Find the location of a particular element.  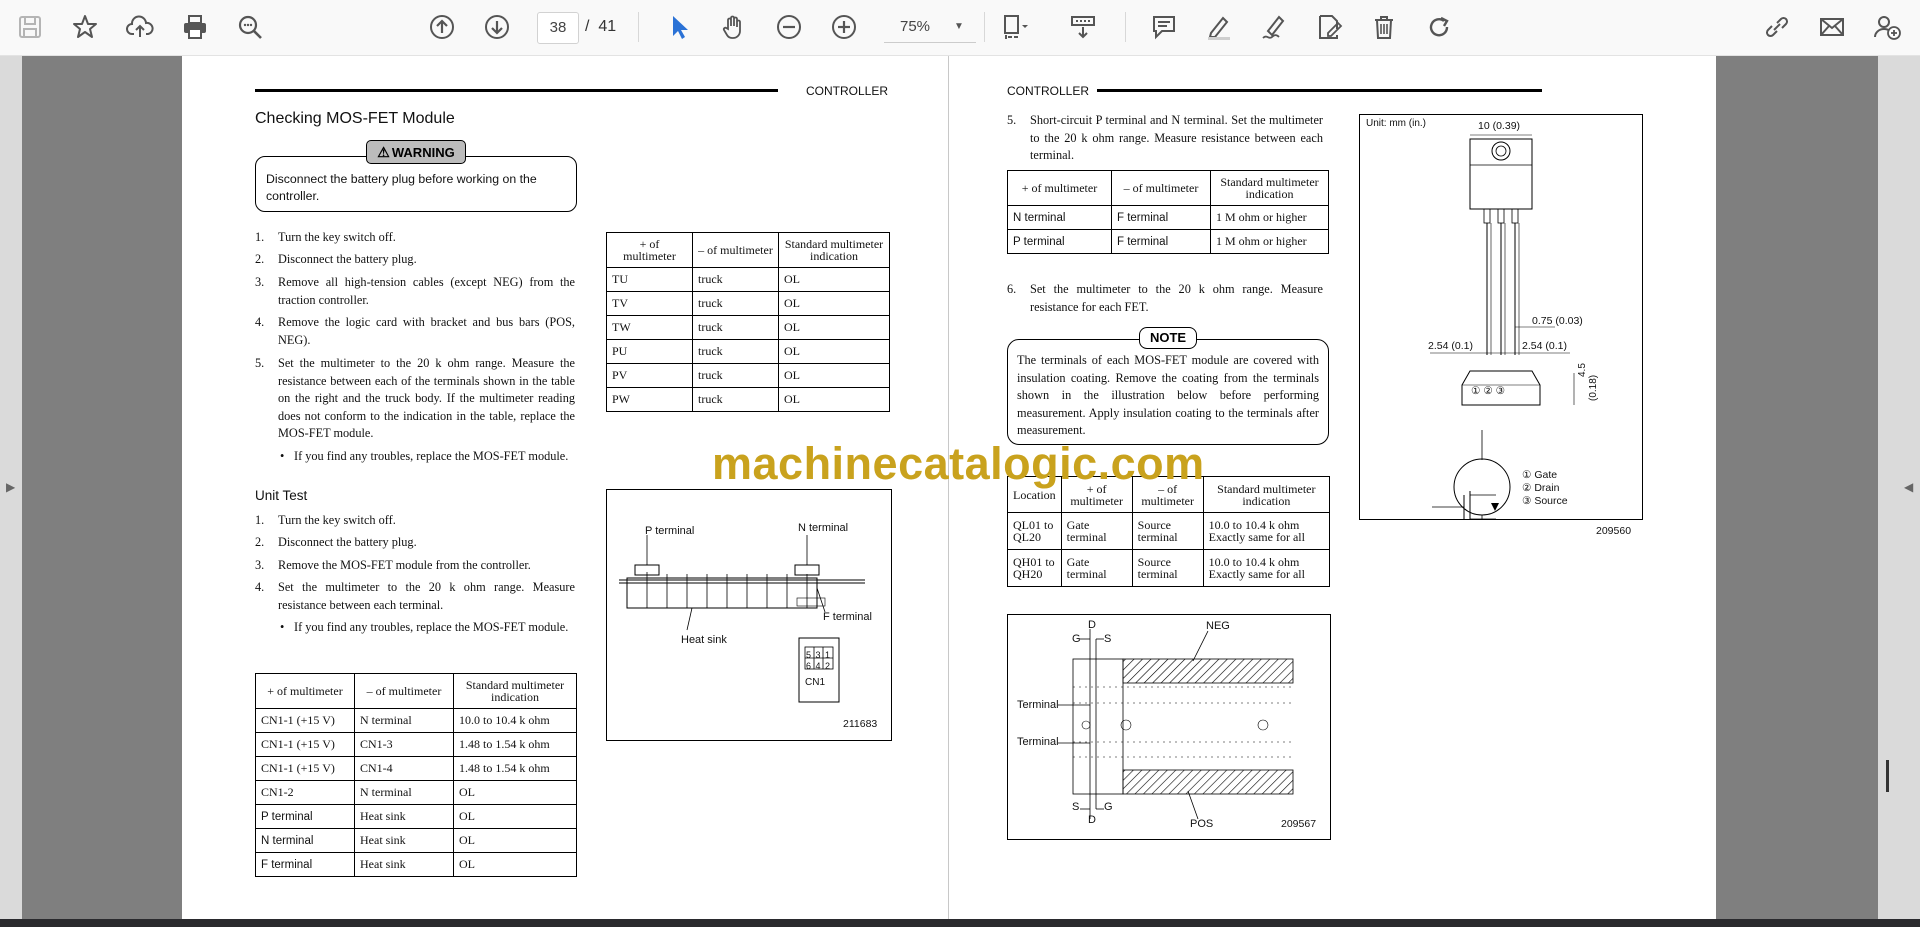

save-icon is located at coordinates (30, 27).